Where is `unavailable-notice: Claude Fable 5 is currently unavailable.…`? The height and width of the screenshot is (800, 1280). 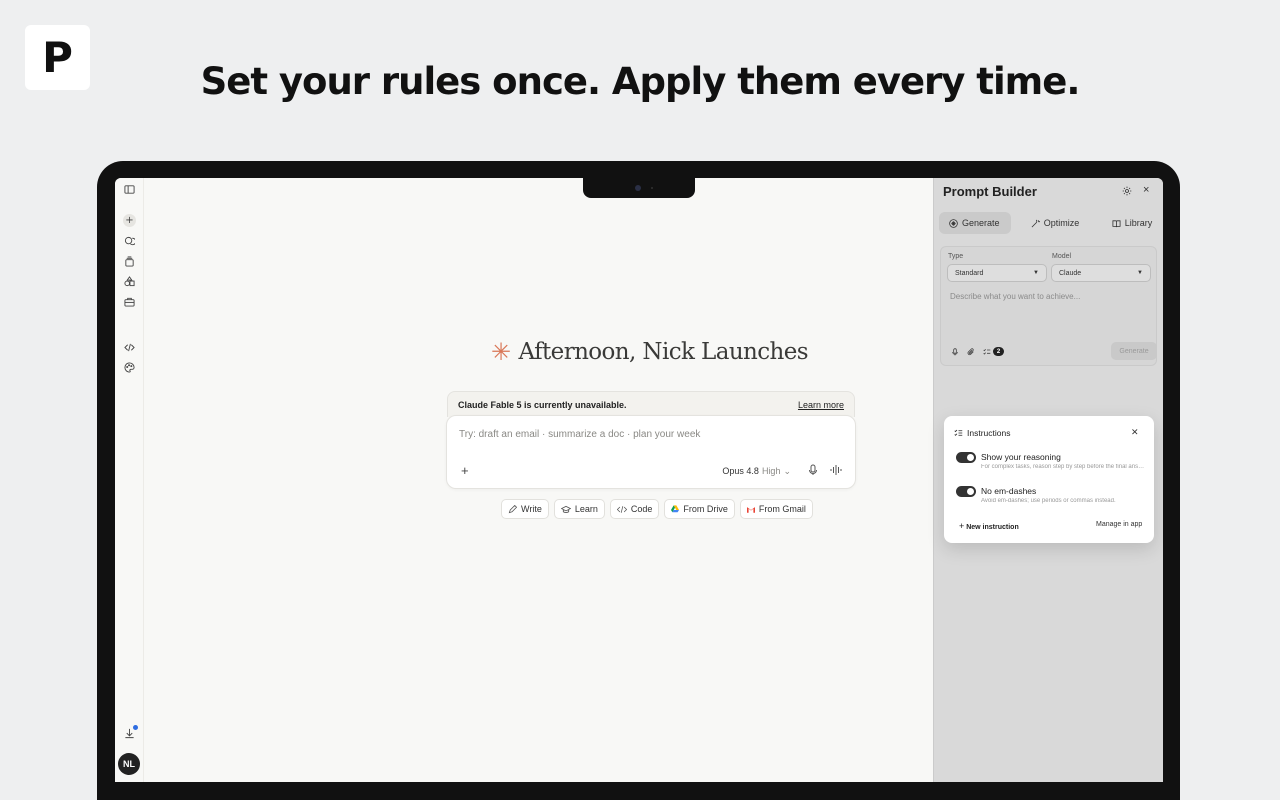
unavailable-notice: Claude Fable 5 is currently unavailable.… is located at coordinates (651, 404).